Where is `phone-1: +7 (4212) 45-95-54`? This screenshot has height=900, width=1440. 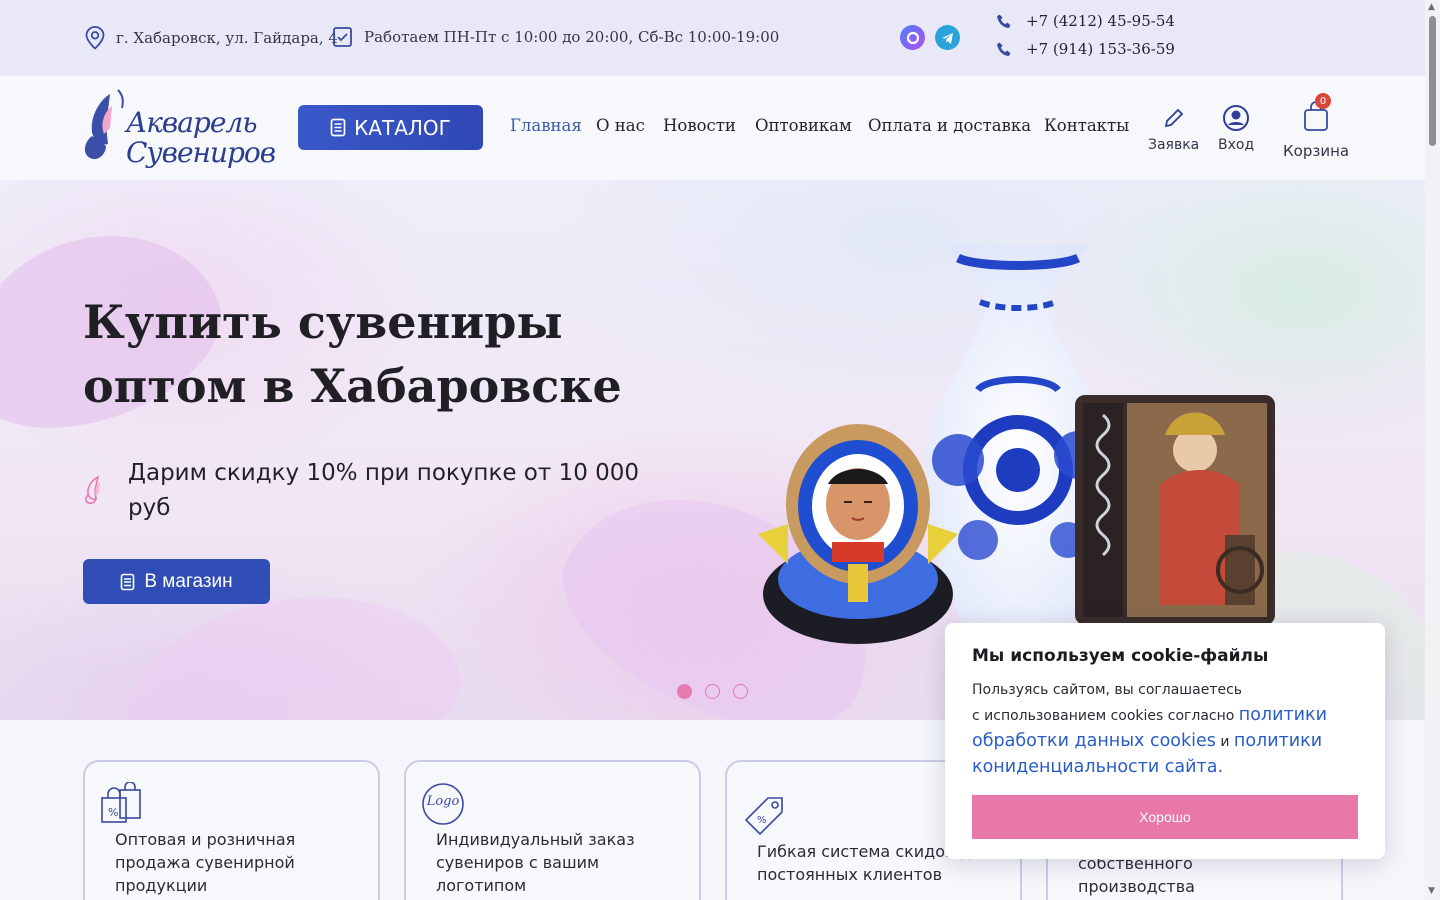 phone-1: +7 (4212) 45-95-54 is located at coordinates (1085, 21).